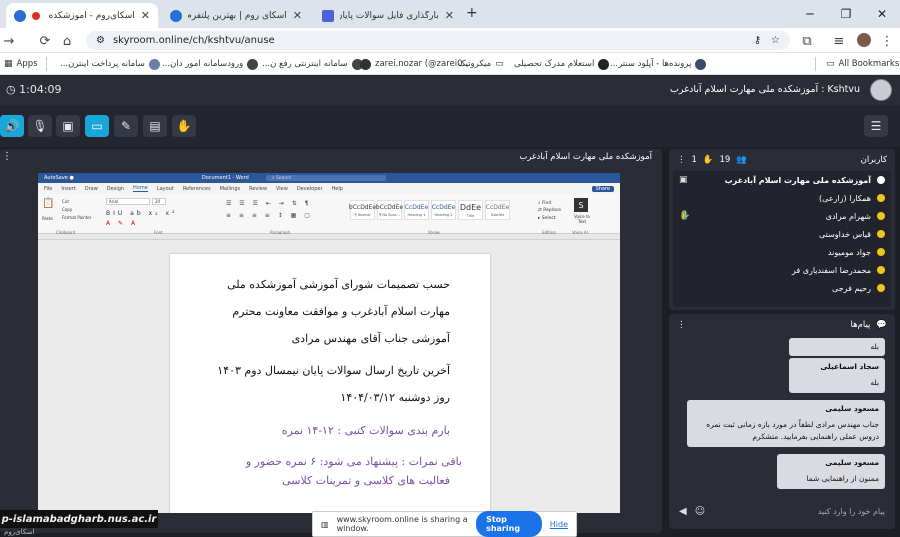 This screenshot has width=900, height=537. I want to click on key-icon: ⚷, so click(757, 40).